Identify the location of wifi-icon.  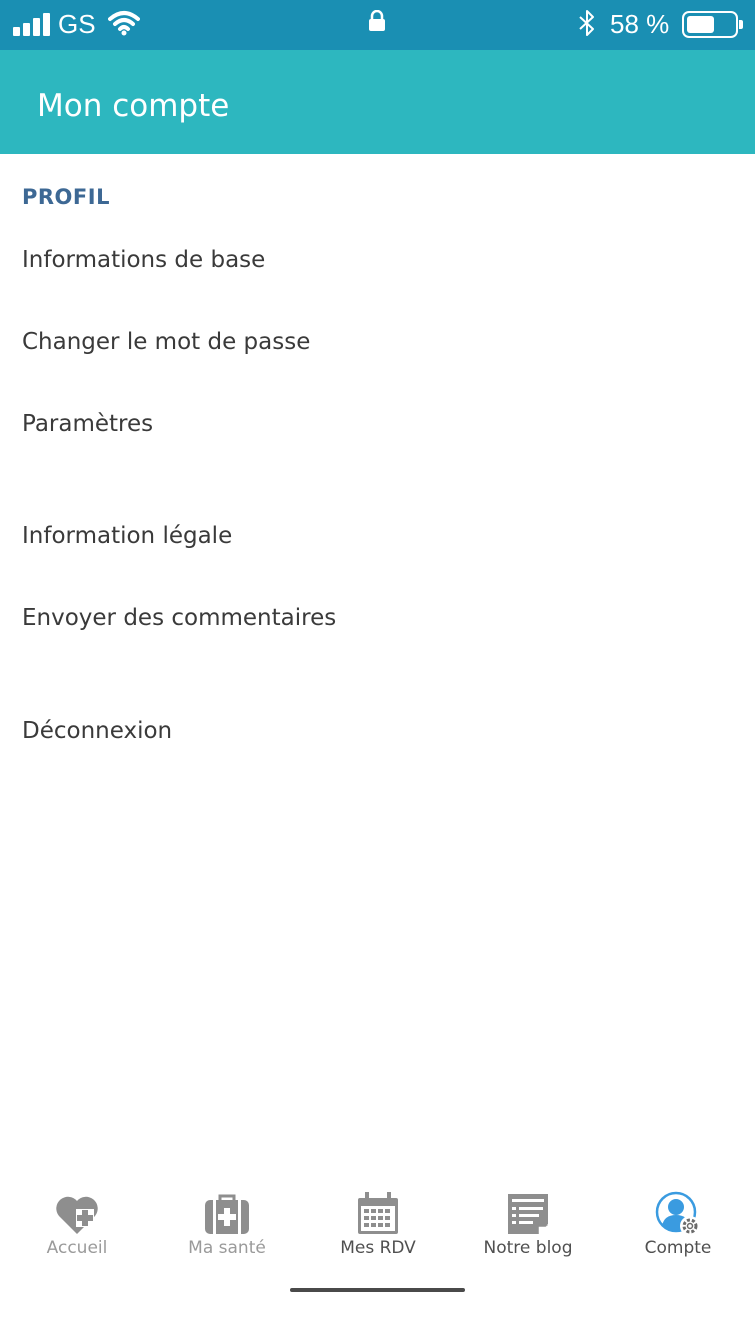
(124, 25).